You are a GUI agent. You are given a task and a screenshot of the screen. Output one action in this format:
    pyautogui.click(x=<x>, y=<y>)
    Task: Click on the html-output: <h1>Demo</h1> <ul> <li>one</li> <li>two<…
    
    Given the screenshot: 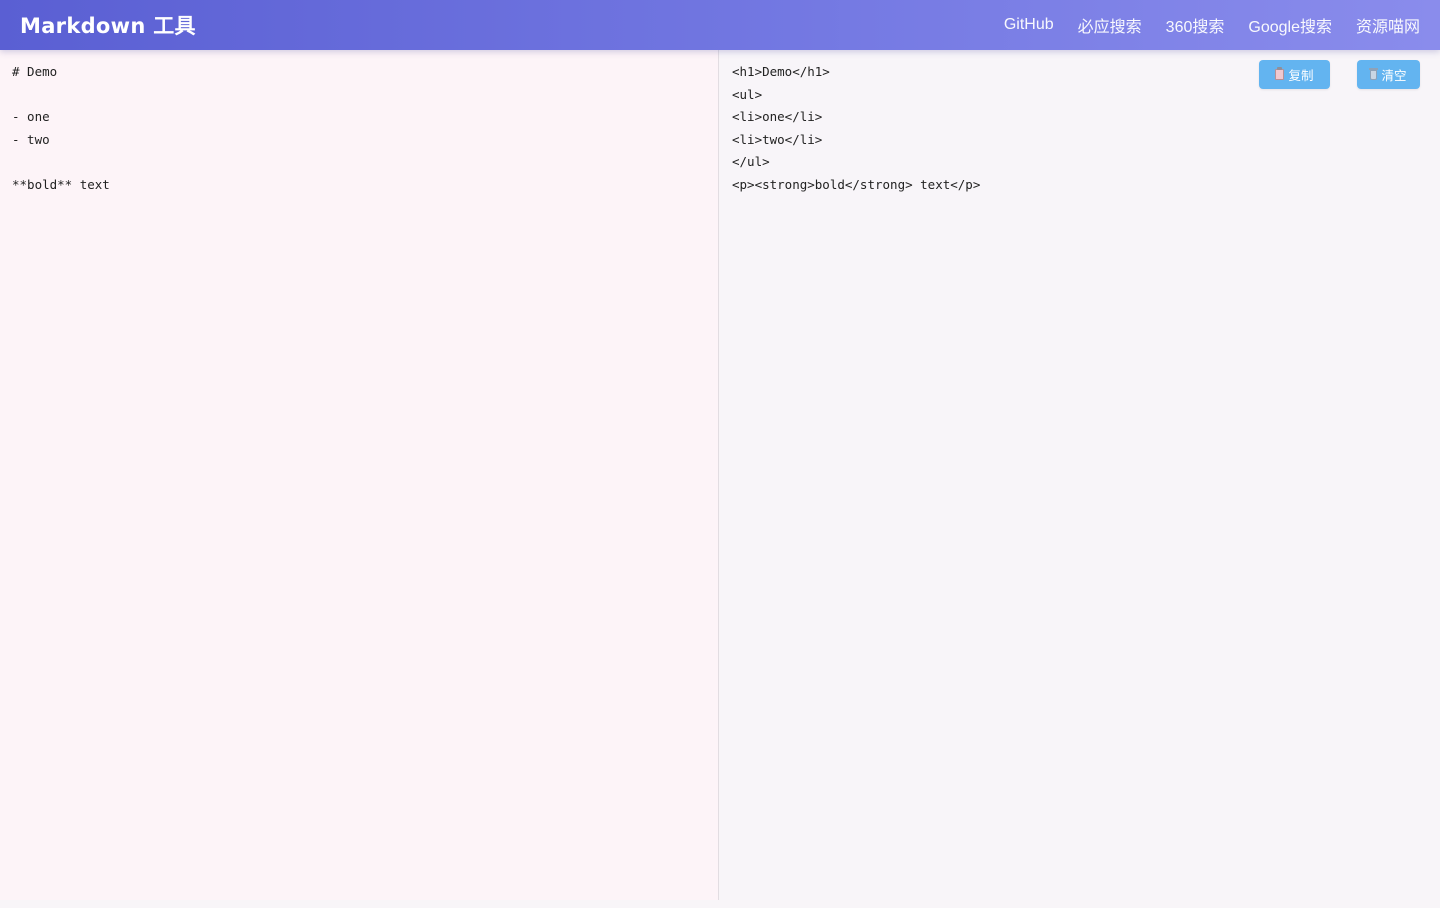 What is the action you would take?
    pyautogui.click(x=1080, y=128)
    